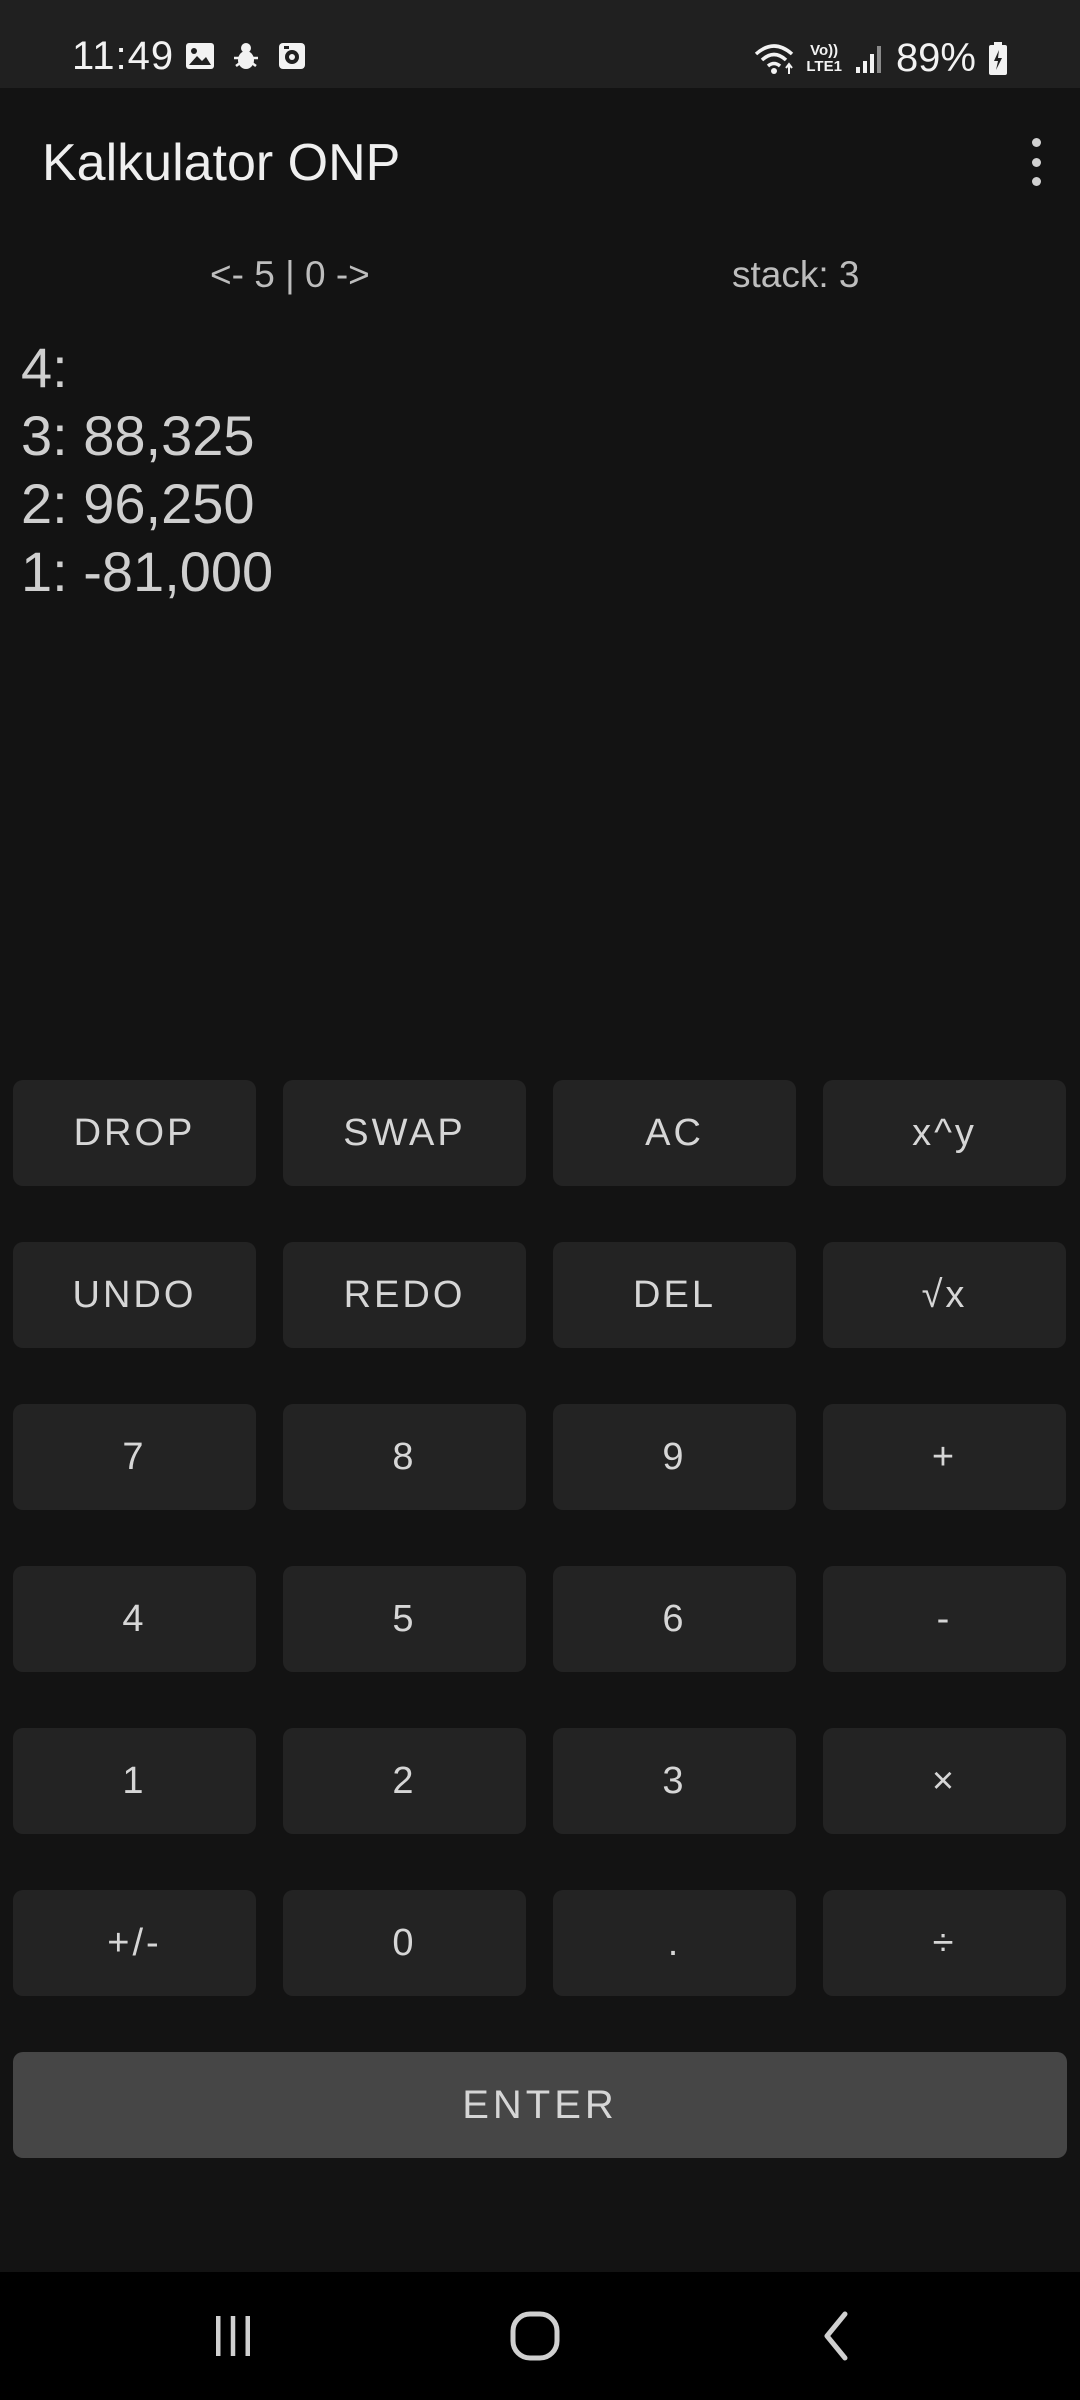  Describe the element at coordinates (404, 1133) in the screenshot. I see `swap-button: SWAP` at that location.